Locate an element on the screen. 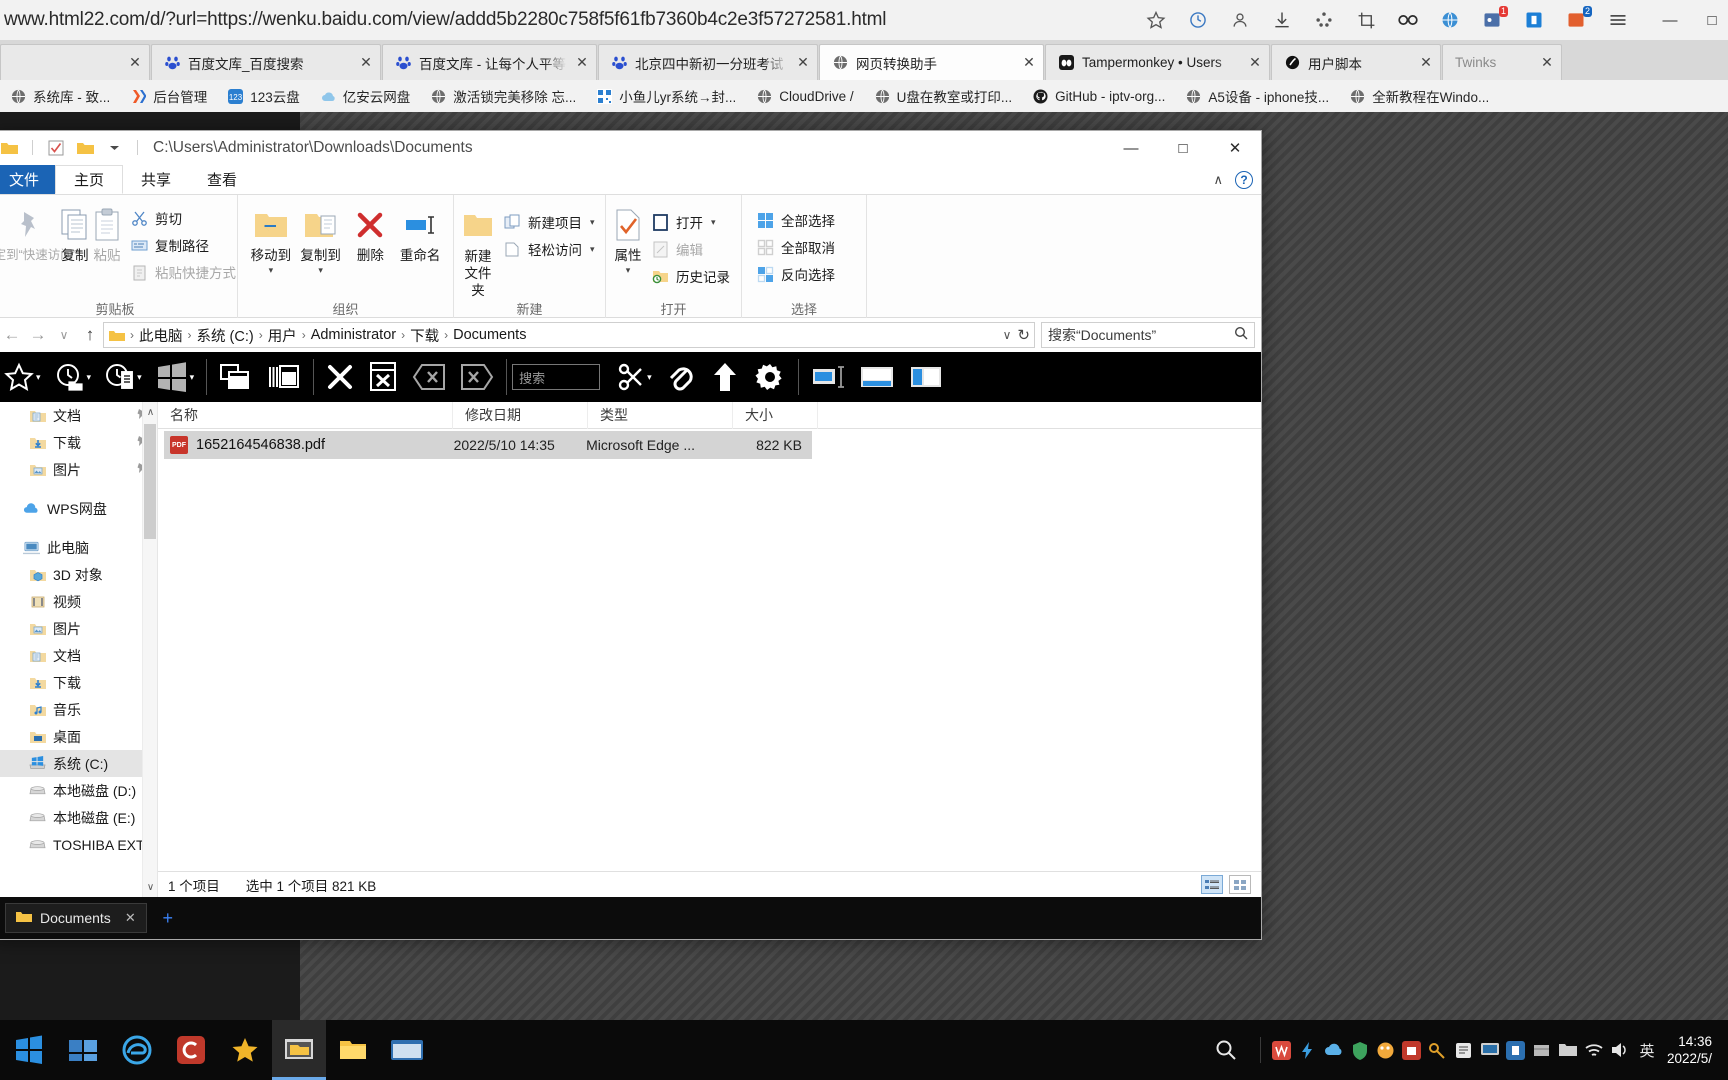 The height and width of the screenshot is (1080, 1728). key-icon is located at coordinates (1438, 1050).